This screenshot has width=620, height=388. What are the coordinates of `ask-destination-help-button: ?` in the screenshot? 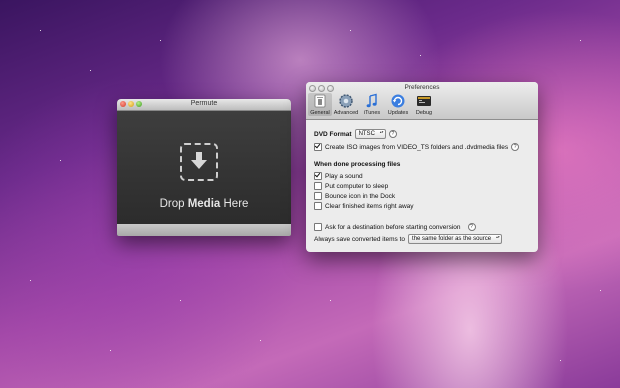 It's located at (471, 227).